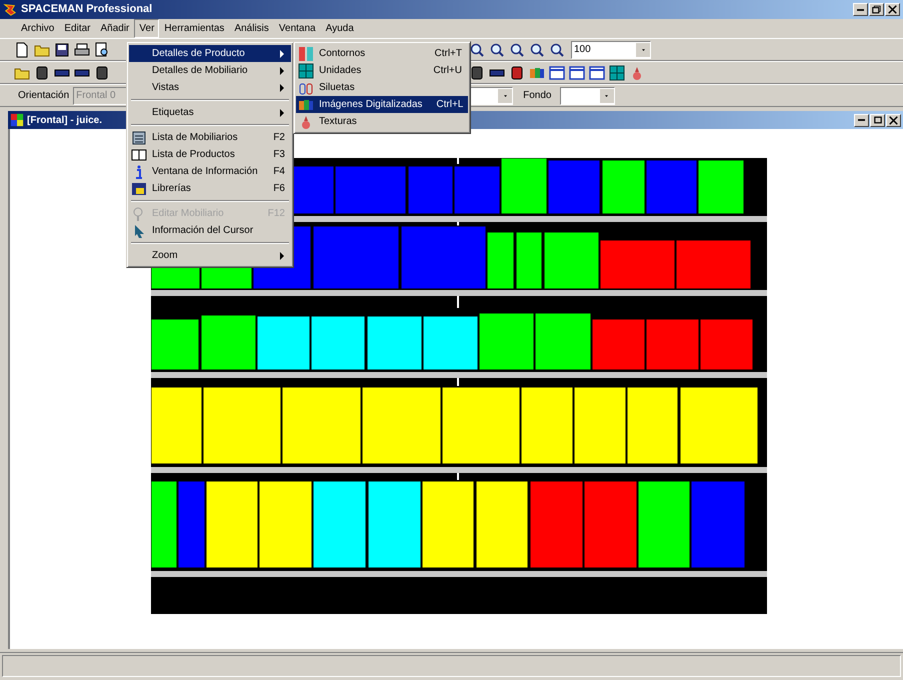  What do you see at coordinates (64, 121) in the screenshot?
I see `child-window-title: [Frontal] - juice.` at bounding box center [64, 121].